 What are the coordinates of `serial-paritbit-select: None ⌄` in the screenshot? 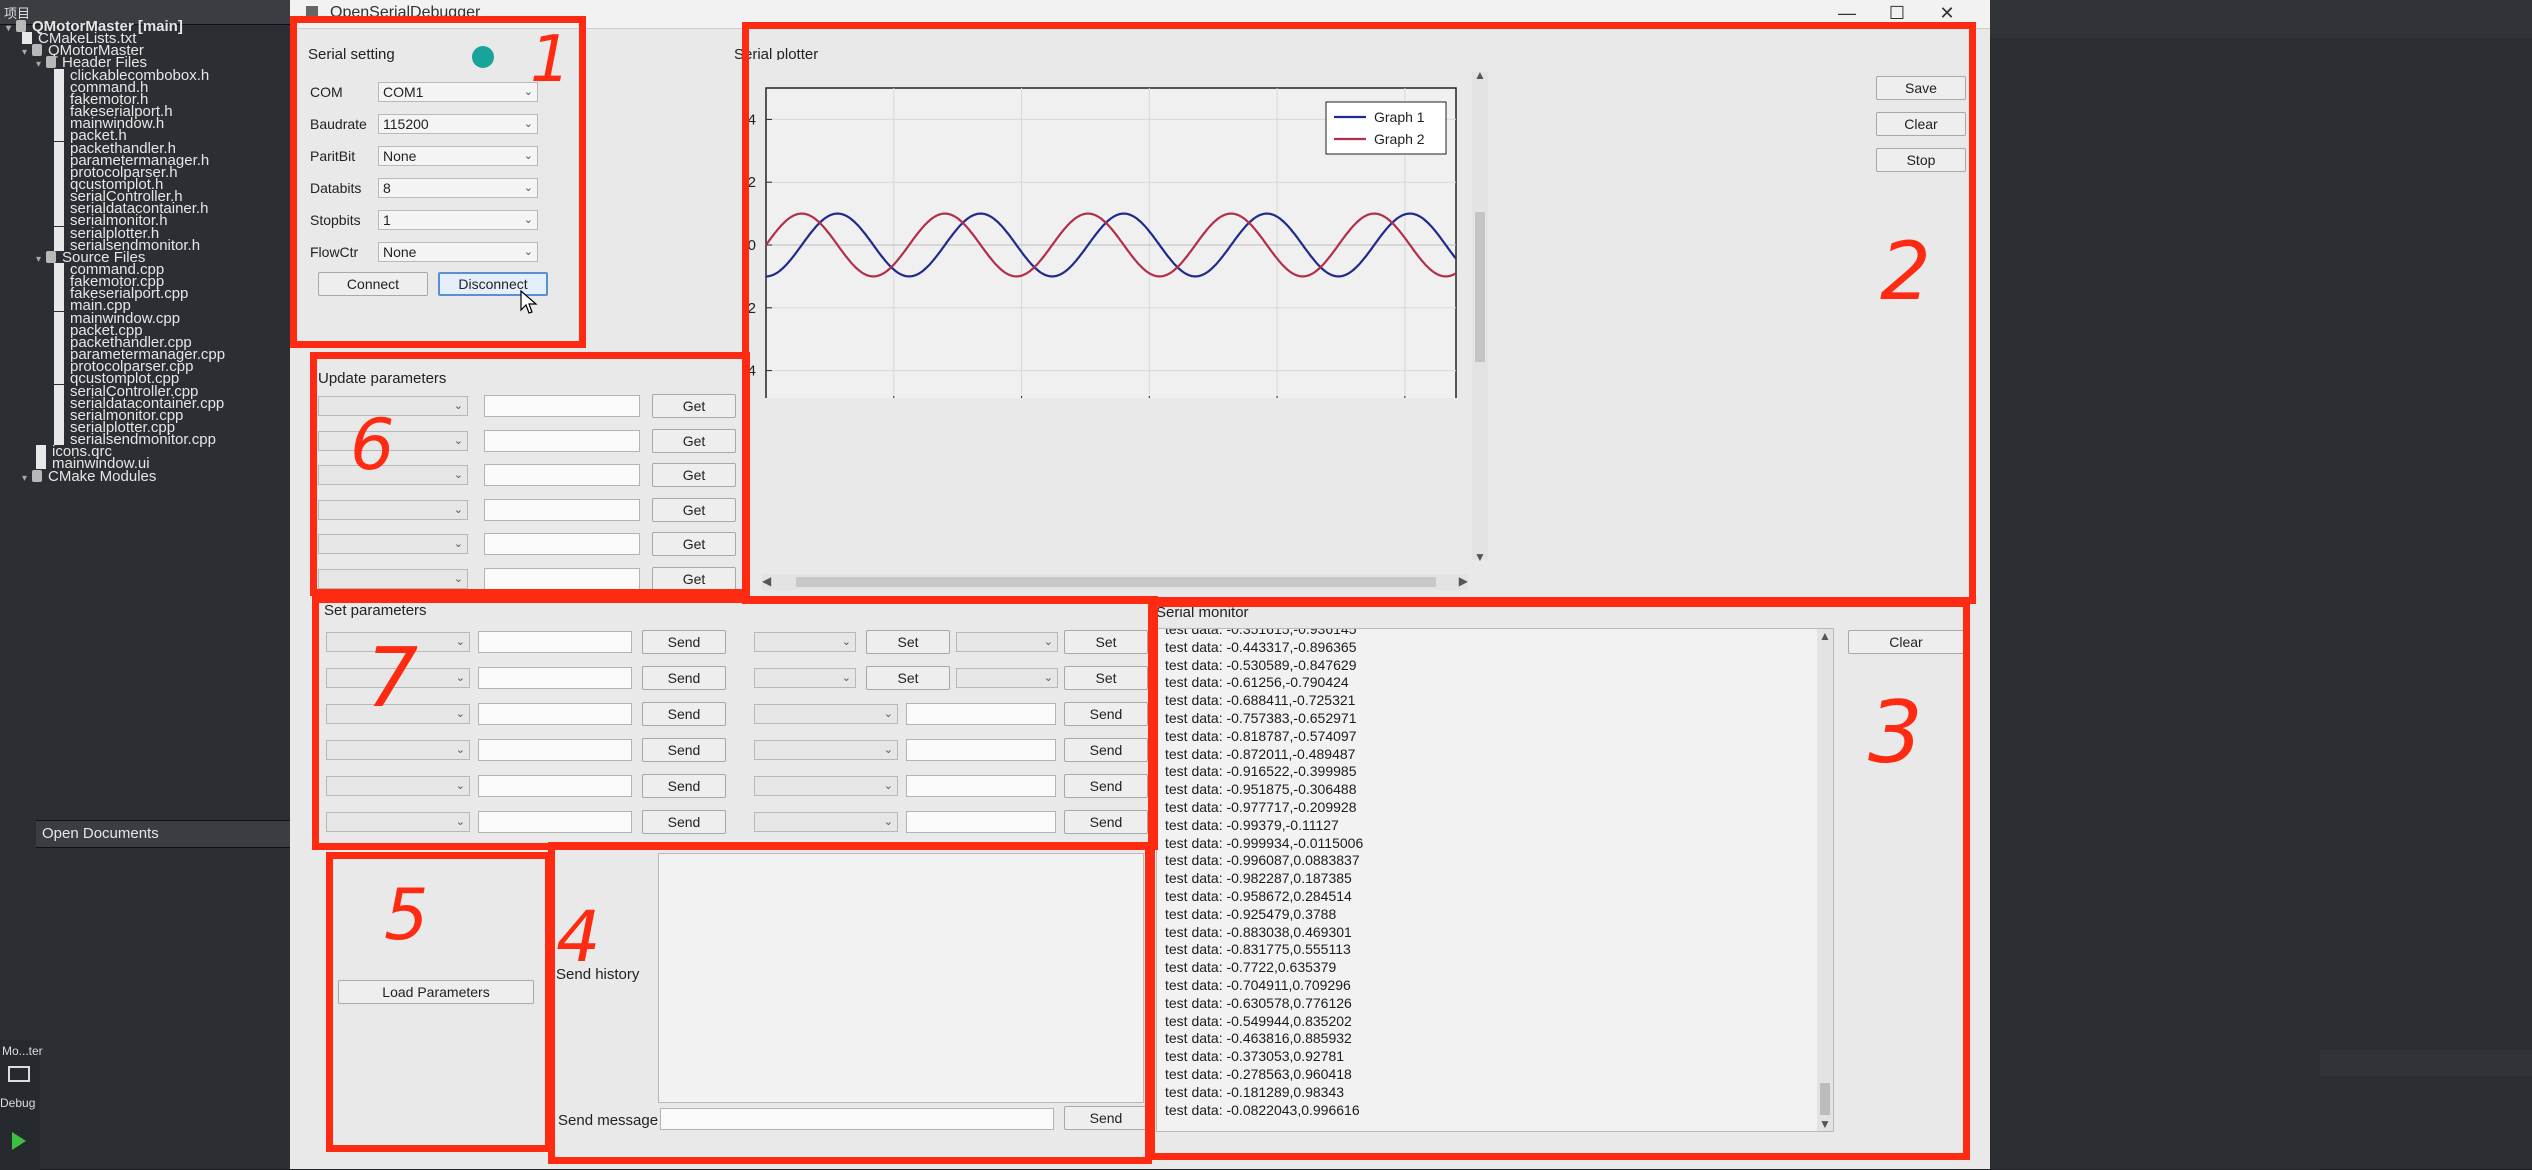 It's located at (458, 156).